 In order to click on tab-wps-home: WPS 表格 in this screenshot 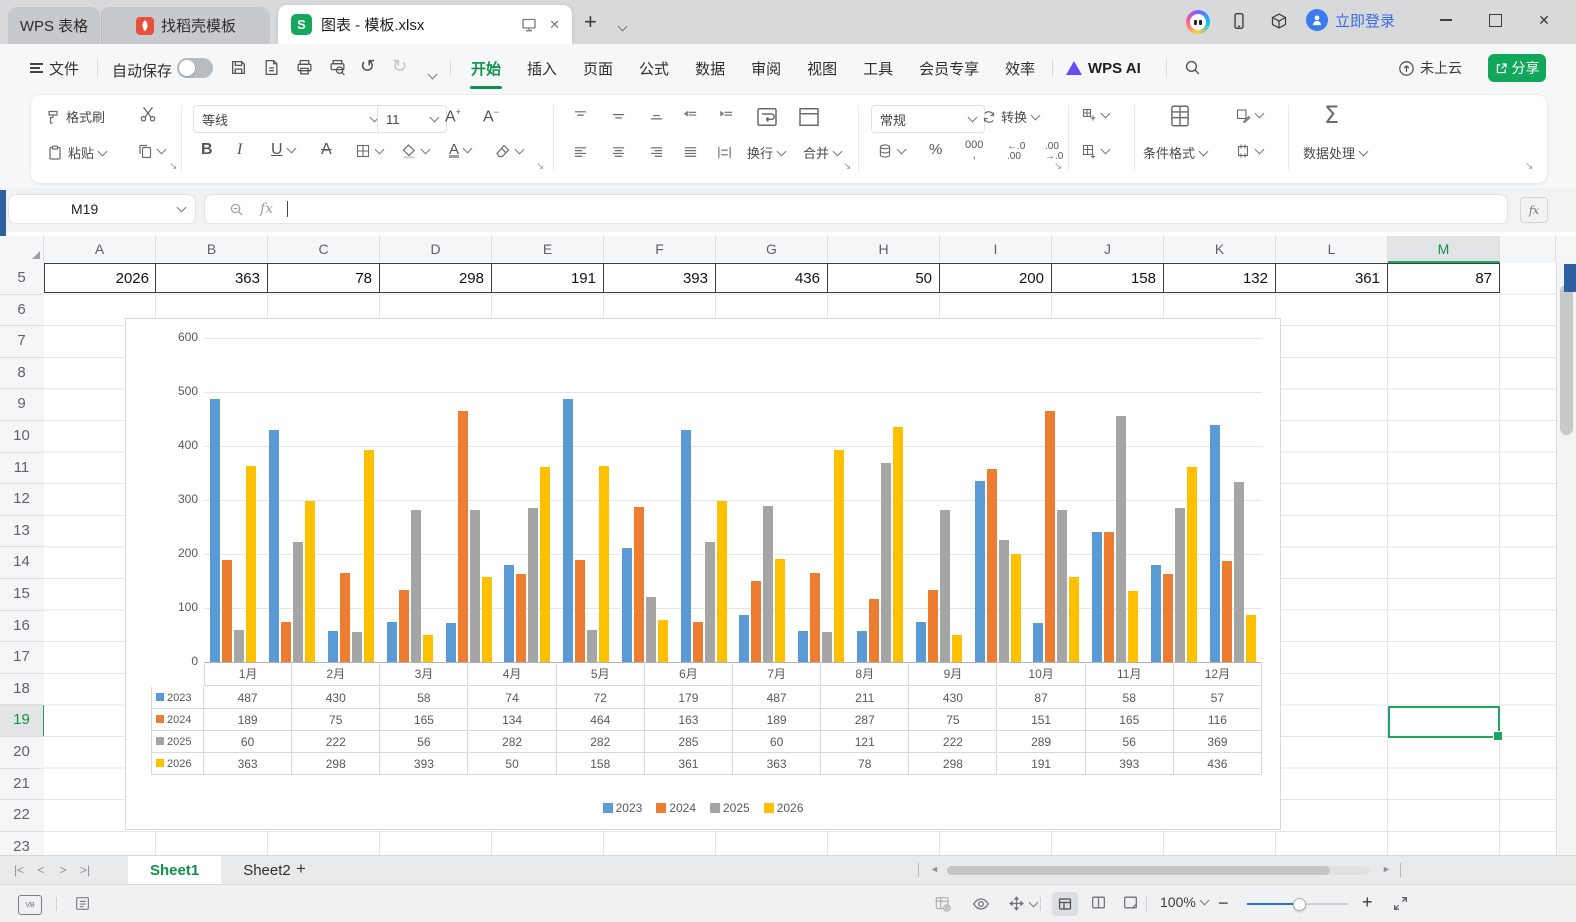, I will do `click(54, 25)`.